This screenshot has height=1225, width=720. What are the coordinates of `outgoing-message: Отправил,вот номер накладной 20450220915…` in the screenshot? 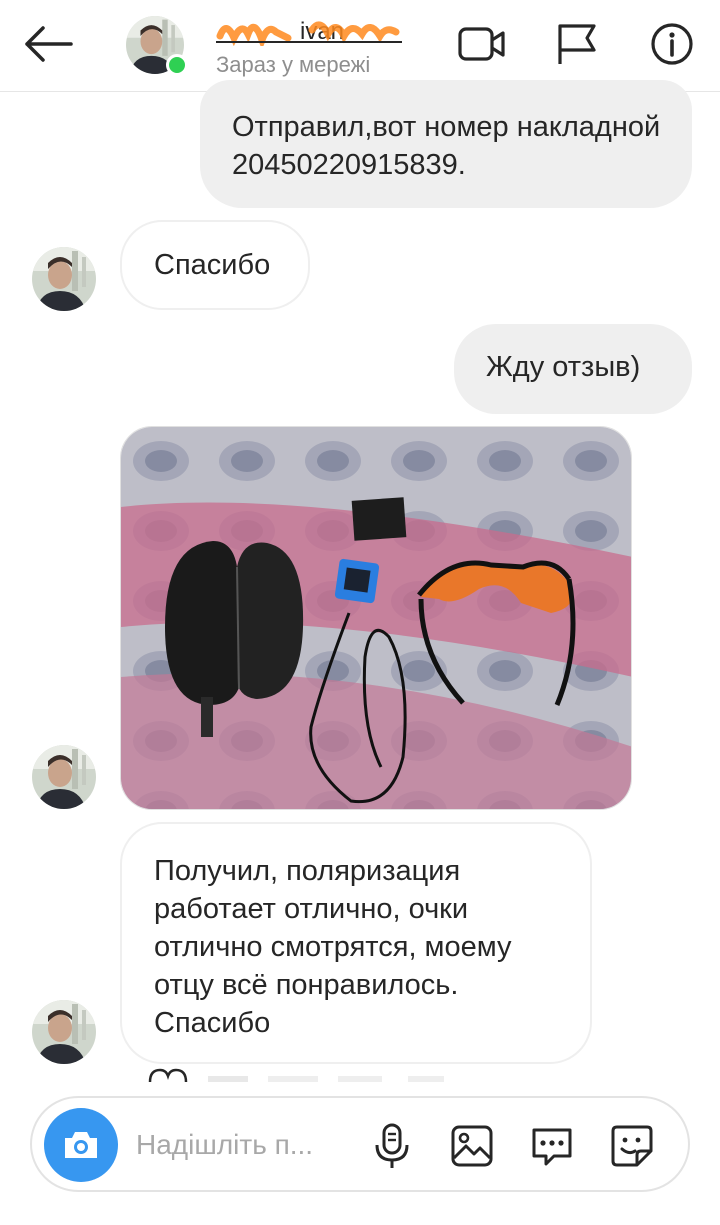 It's located at (446, 144).